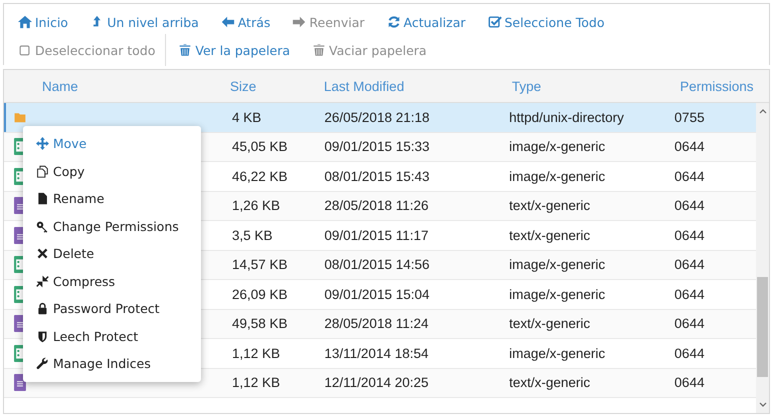 The width and height of the screenshot is (773, 415). Describe the element at coordinates (246, 117) in the screenshot. I see `file-size: 4 KB` at that location.